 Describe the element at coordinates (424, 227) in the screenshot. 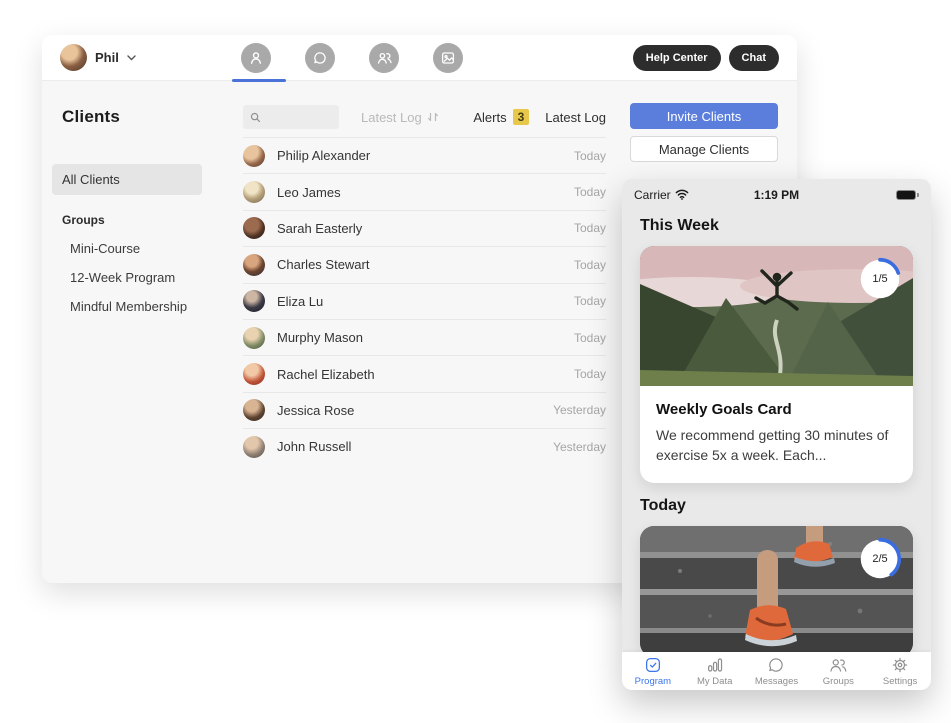

I see `table-row: Sarah Easterly Today` at that location.